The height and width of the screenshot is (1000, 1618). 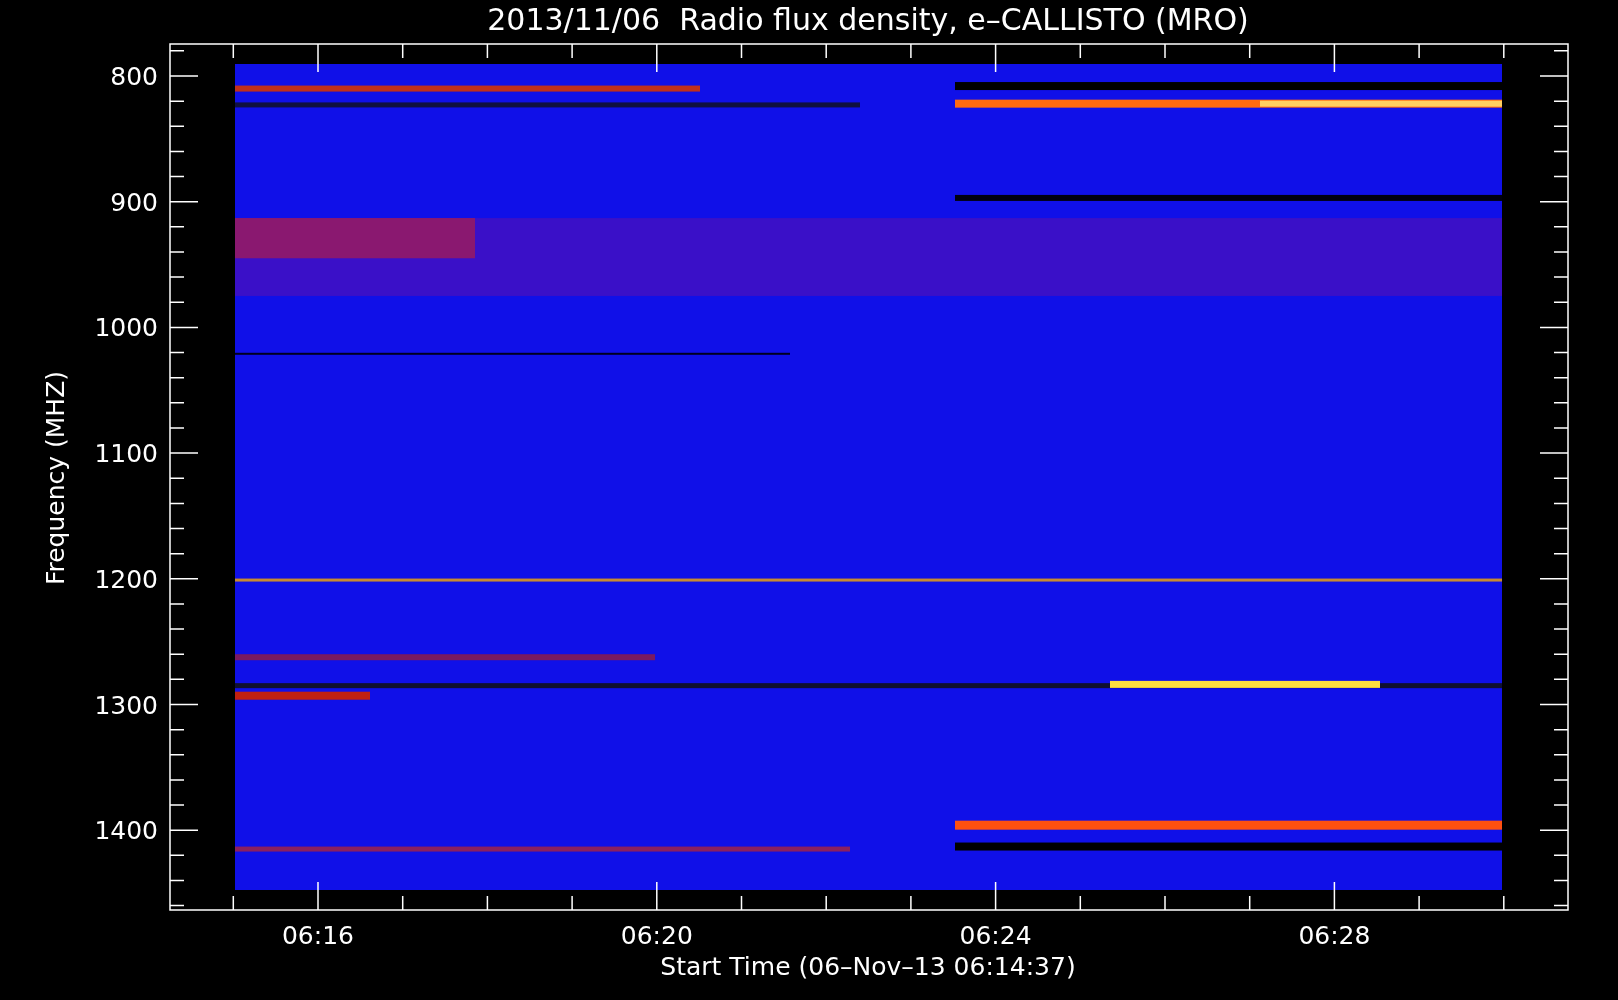 What do you see at coordinates (868, 19) in the screenshot?
I see `plot-title: 2013/11/06 Radio flux density, e–CALLISTO (MRO)` at bounding box center [868, 19].